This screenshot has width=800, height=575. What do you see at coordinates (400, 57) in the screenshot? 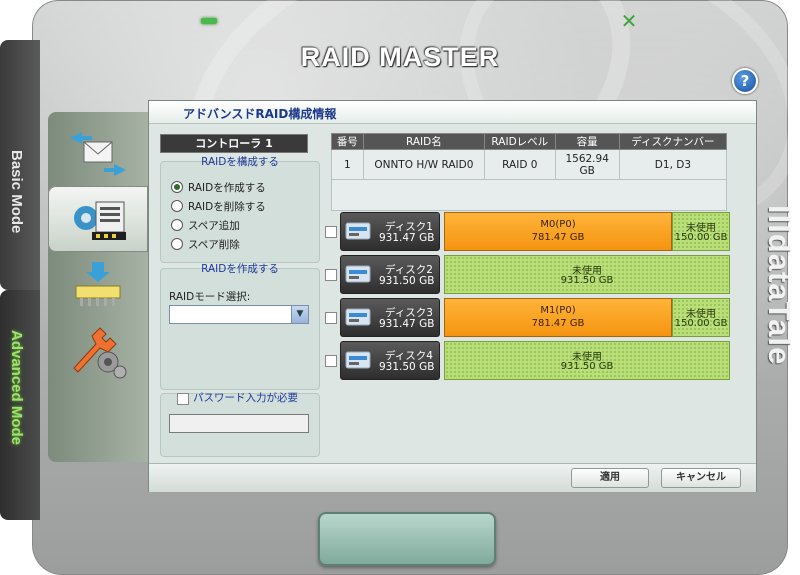
I see `app-title: RAID MASTER` at bounding box center [400, 57].